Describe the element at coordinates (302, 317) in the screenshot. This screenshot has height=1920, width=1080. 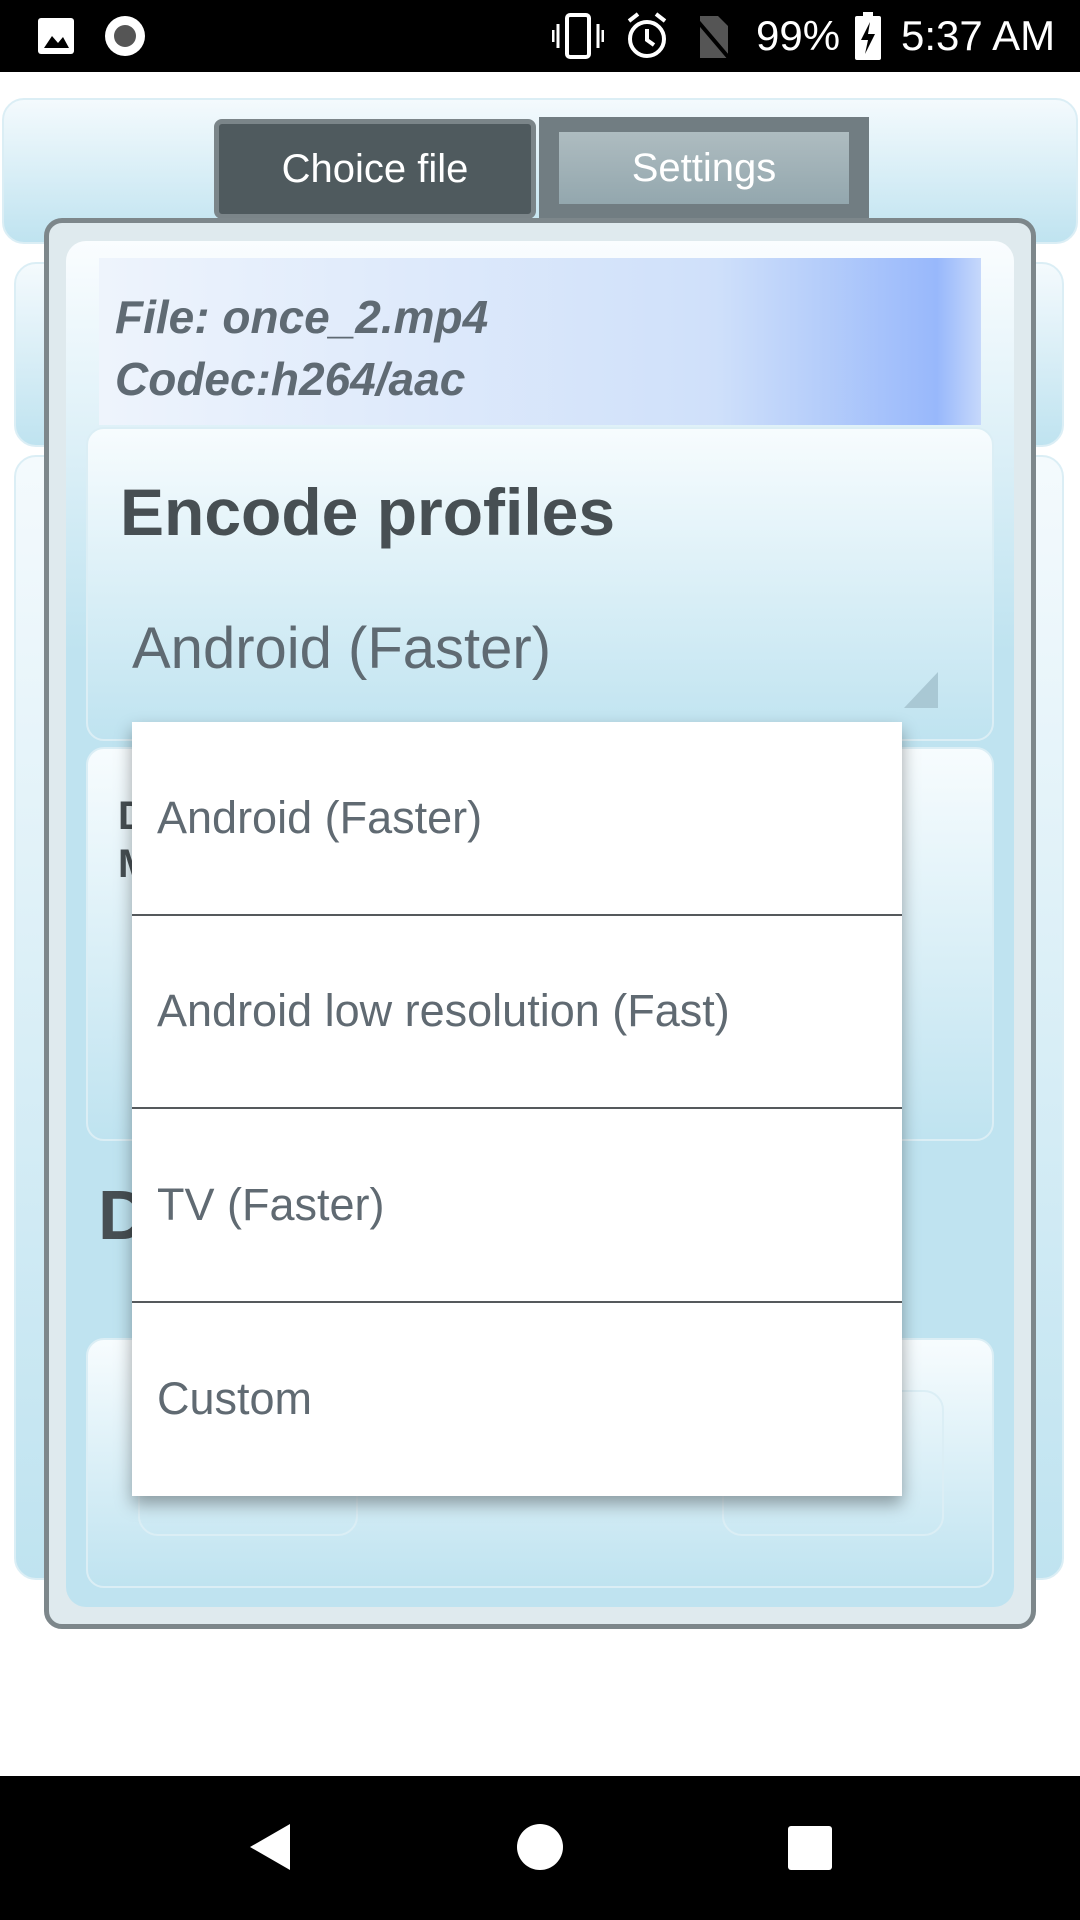
I see `file-name: File: once_2.mp4` at that location.